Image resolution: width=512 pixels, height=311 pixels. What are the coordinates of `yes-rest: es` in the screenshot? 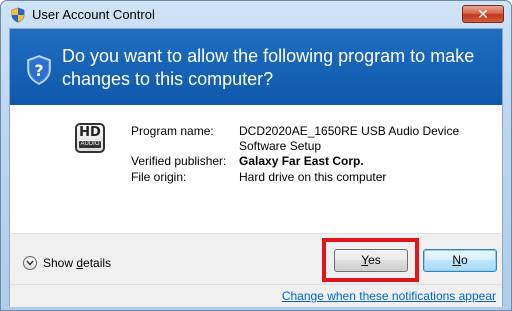 It's located at (374, 260).